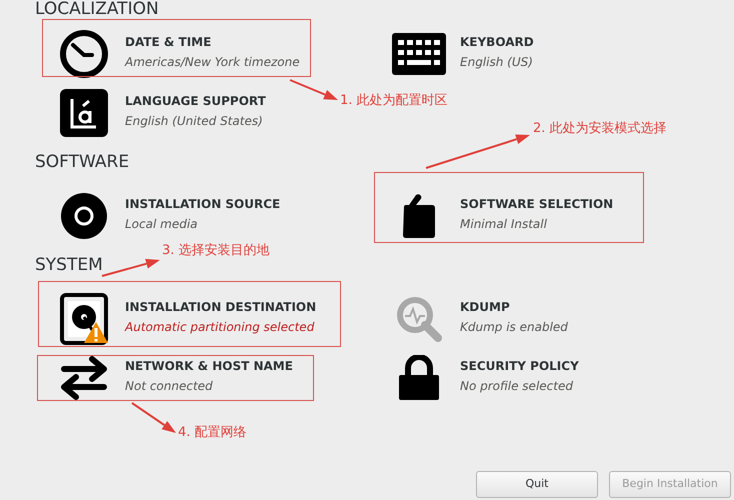  What do you see at coordinates (220, 327) in the screenshot?
I see `spoke-status: Automatic partitioning selected` at bounding box center [220, 327].